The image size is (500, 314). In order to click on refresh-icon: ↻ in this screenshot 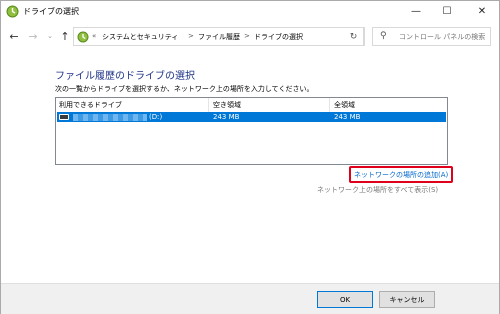, I will do `click(353, 36)`.